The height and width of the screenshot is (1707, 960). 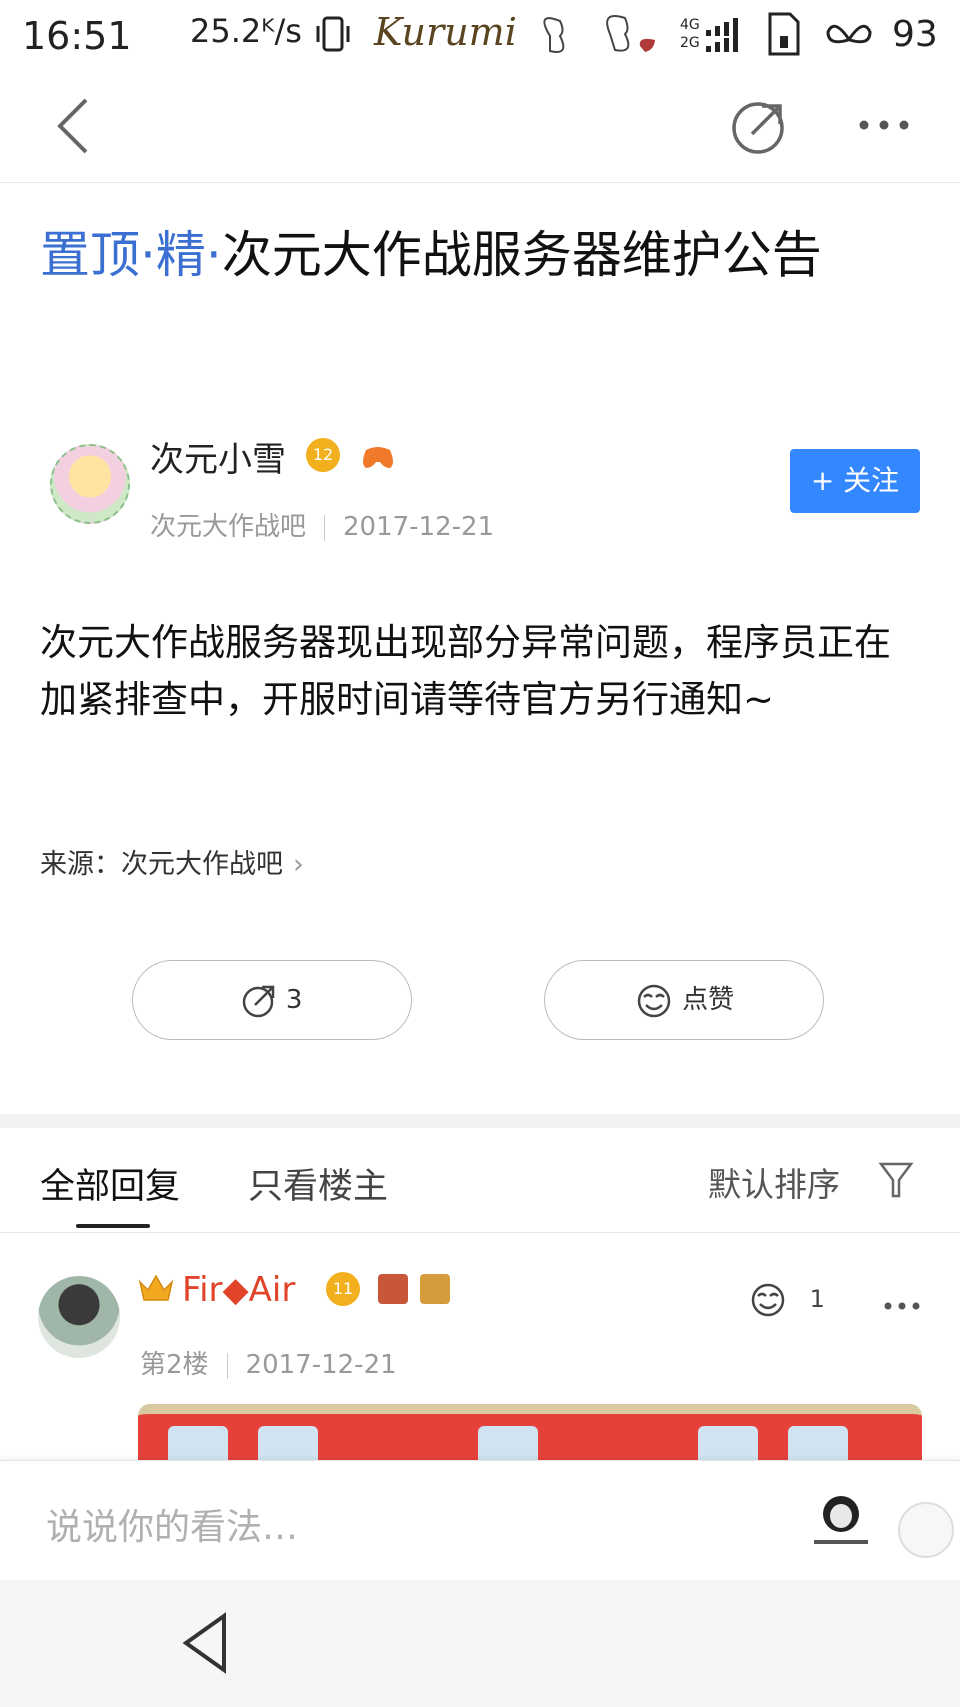 What do you see at coordinates (202, 864) in the screenshot?
I see `source-value: 次元大作战吧` at bounding box center [202, 864].